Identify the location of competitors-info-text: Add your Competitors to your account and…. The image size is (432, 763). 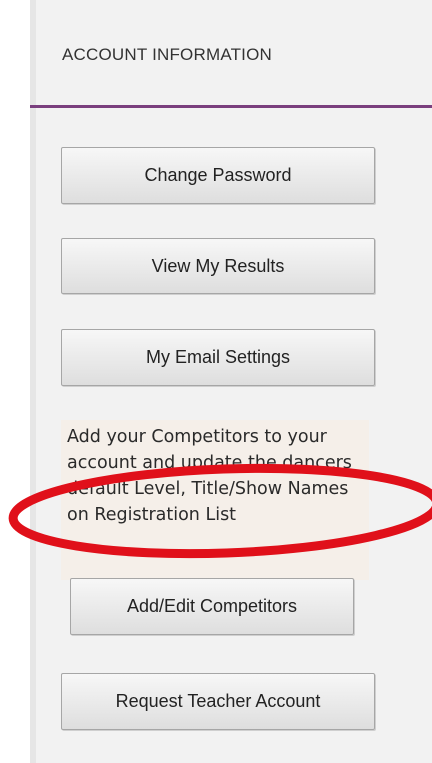
(209, 476).